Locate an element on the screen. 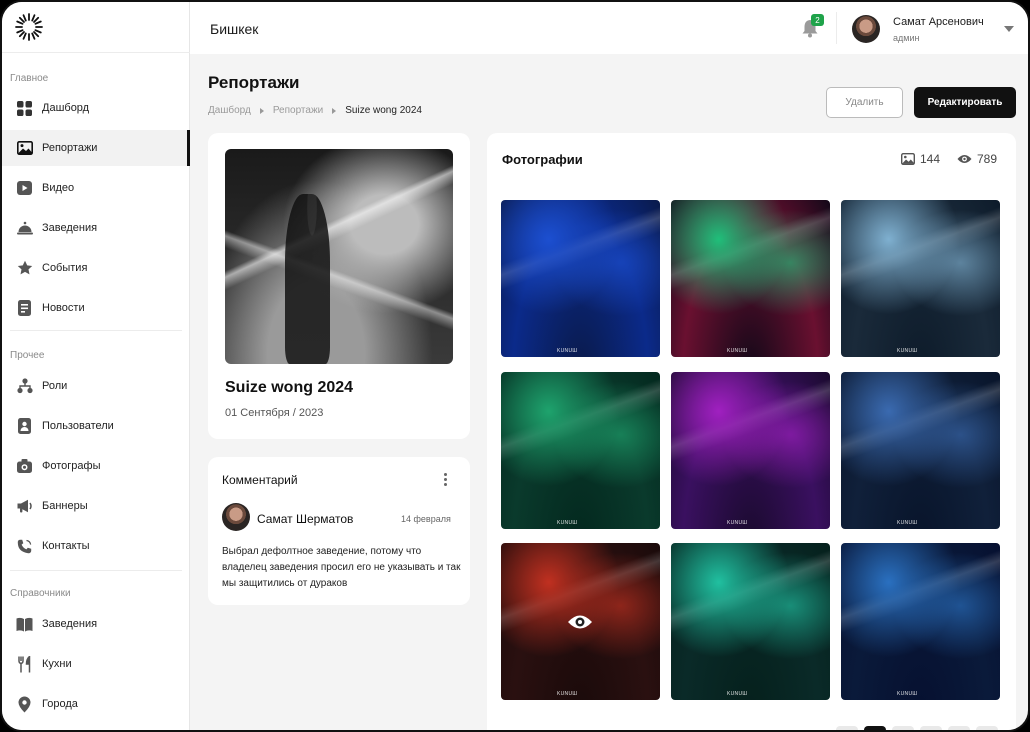 The image size is (1030, 732). sidebar-item-label: Контакты is located at coordinates (66, 546).